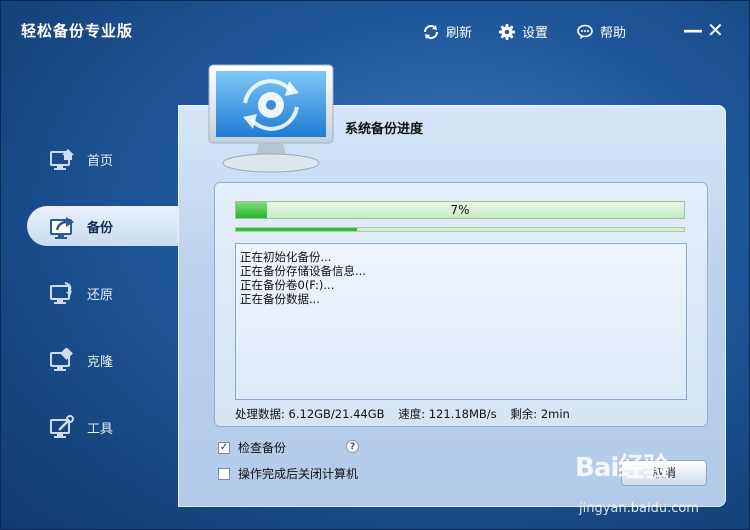  Describe the element at coordinates (715, 30) in the screenshot. I see `close-button: ✕` at that location.